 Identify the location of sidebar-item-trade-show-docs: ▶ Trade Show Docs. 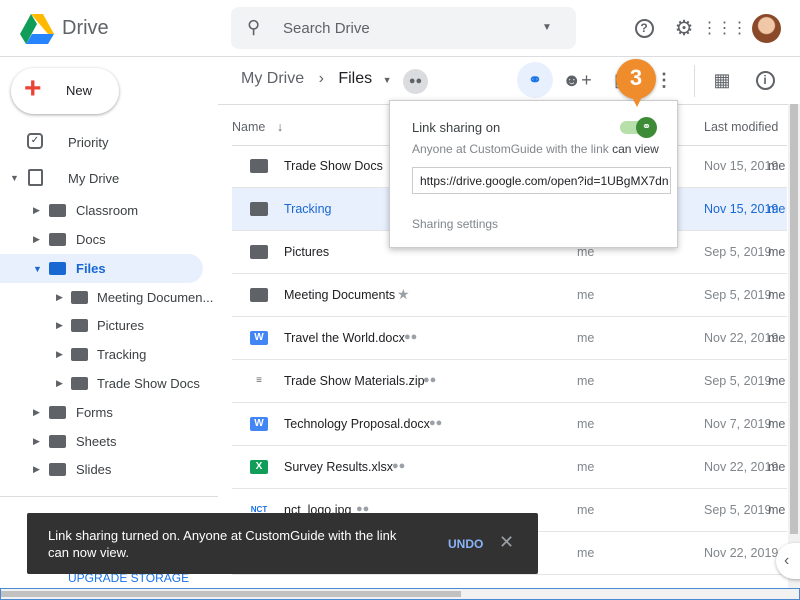
(109, 383).